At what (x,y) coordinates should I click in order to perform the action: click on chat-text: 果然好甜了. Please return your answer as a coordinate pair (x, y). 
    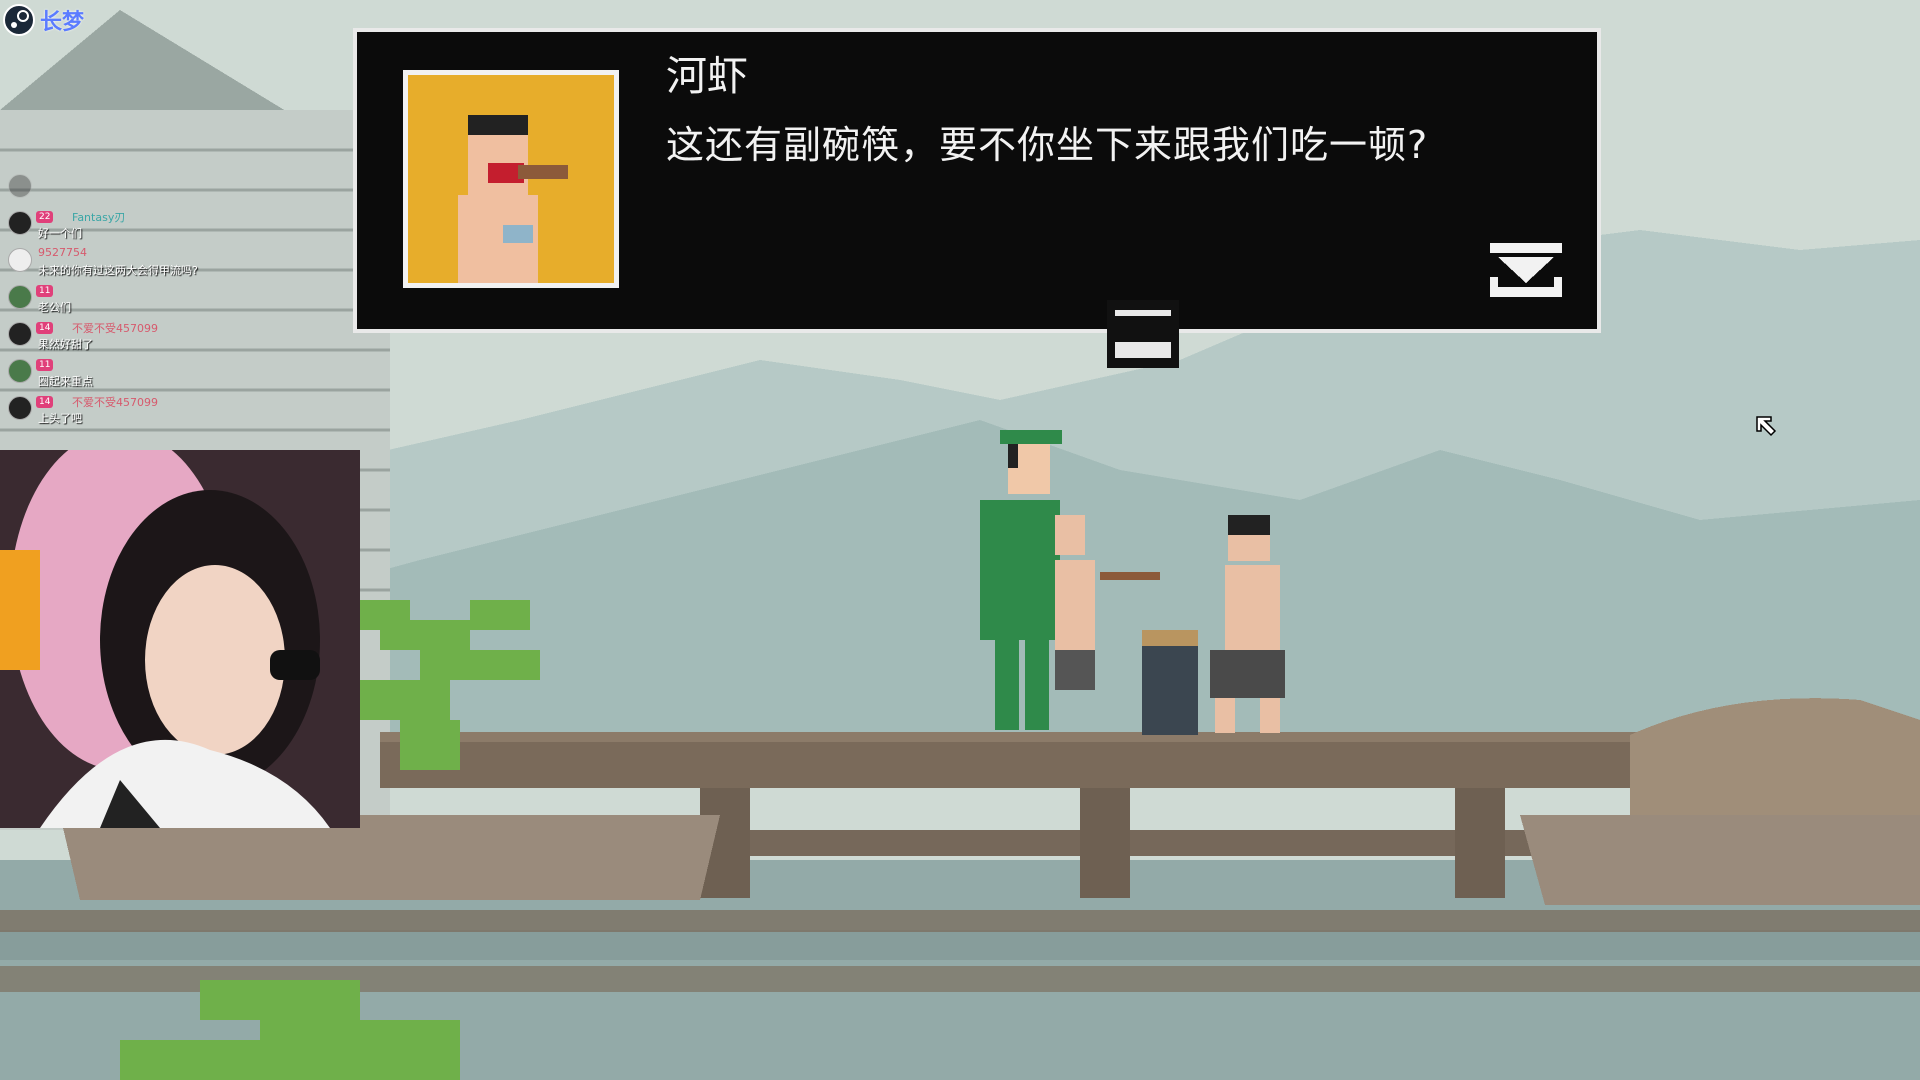
    Looking at the image, I should click on (65, 344).